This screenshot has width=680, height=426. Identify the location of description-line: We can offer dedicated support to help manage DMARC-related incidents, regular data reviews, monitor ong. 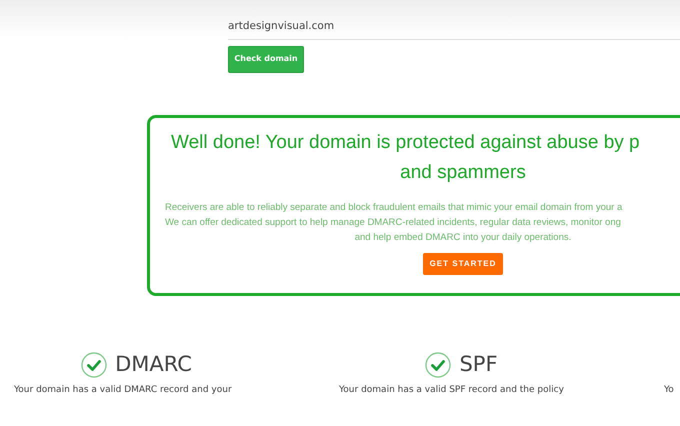
(393, 223).